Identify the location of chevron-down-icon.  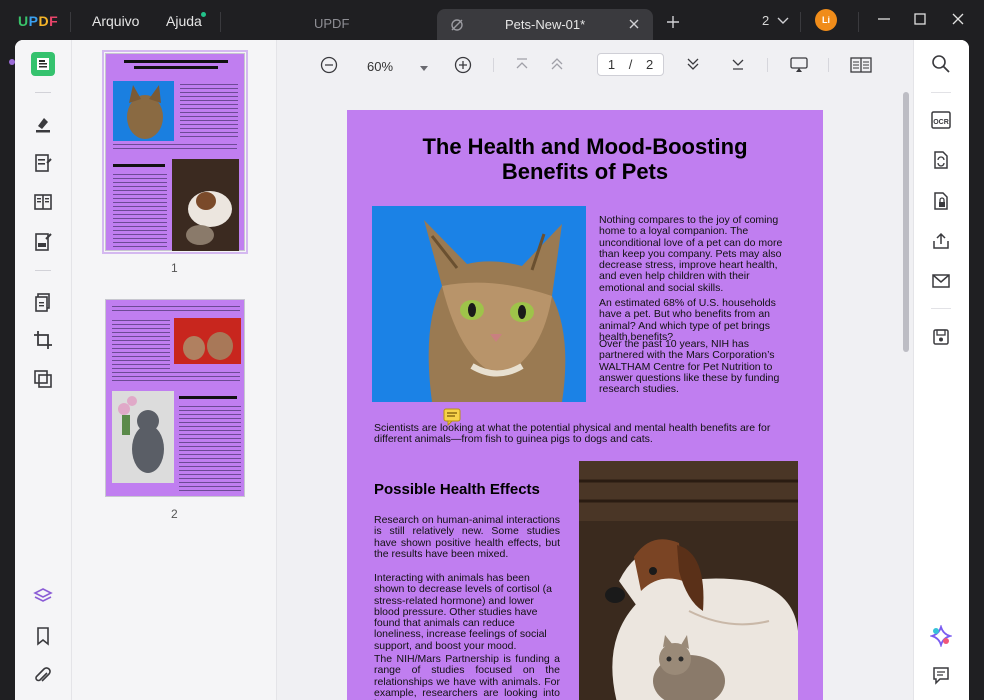
(783, 20).